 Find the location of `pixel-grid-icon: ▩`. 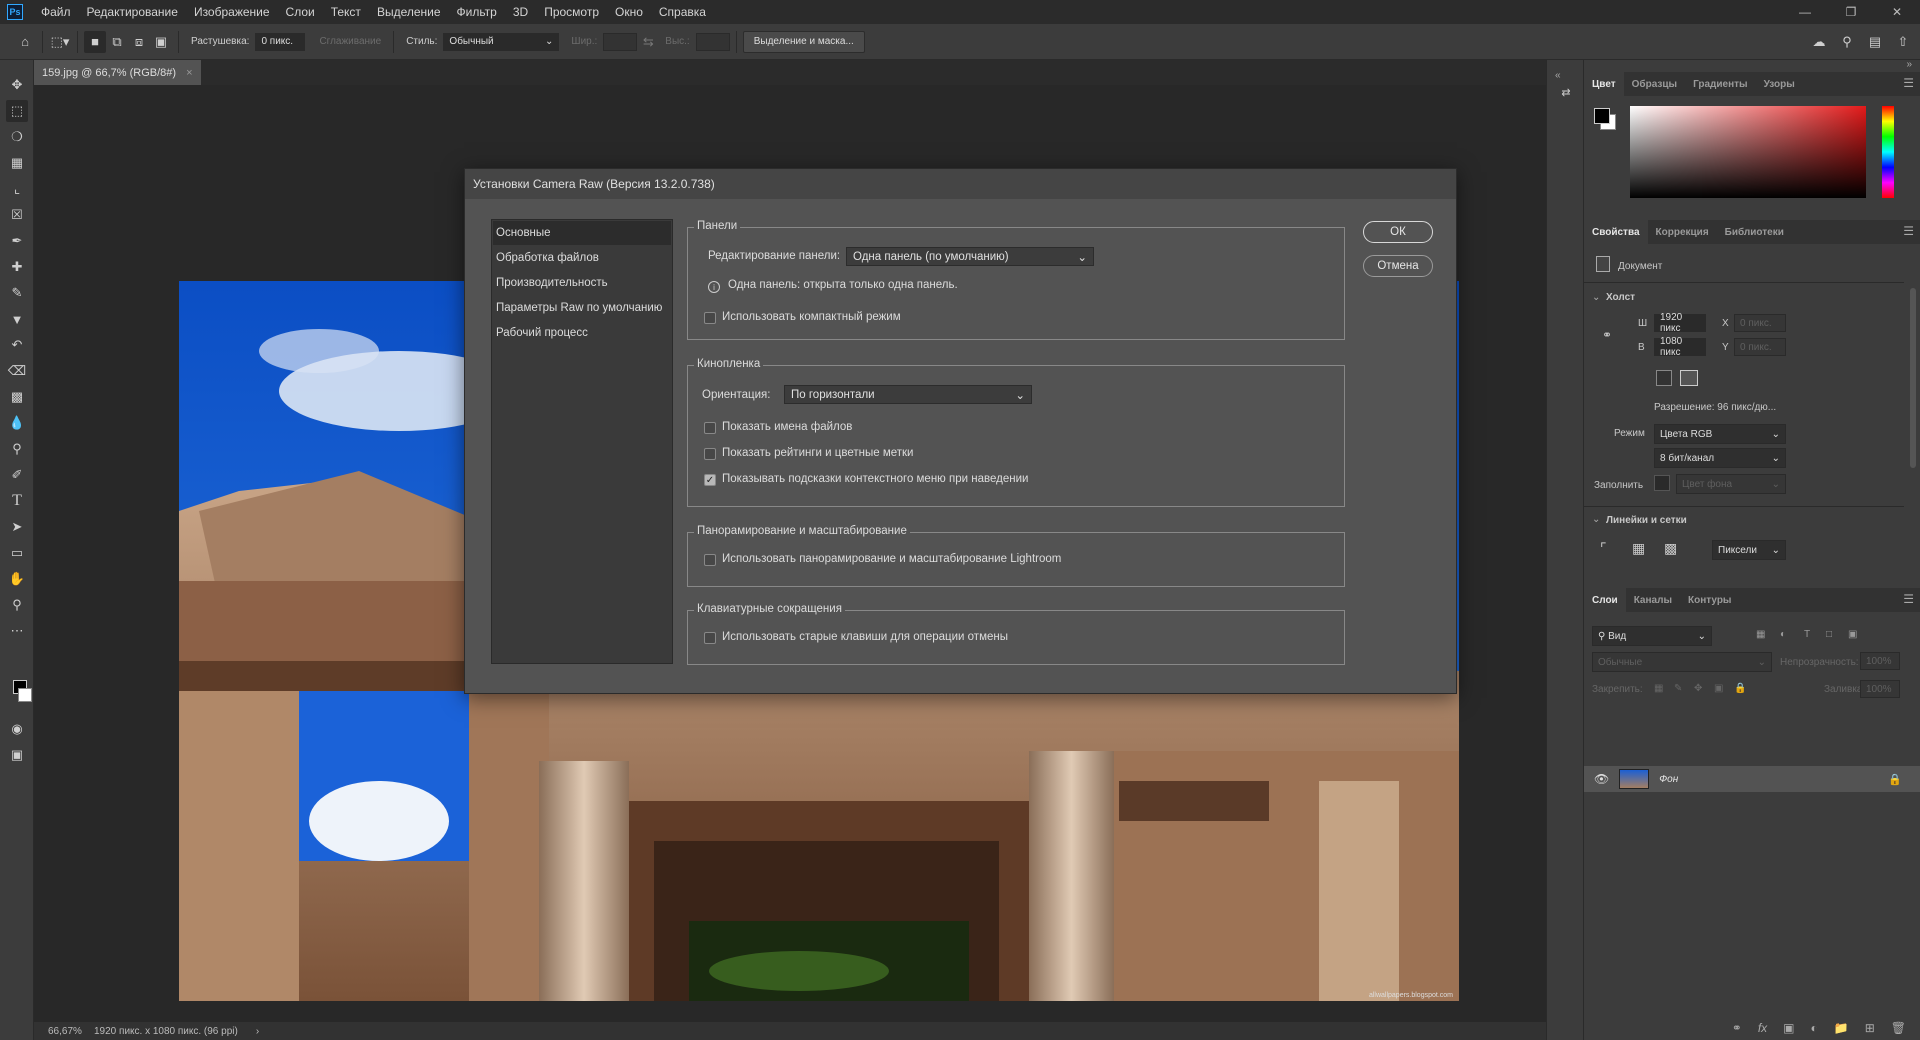

pixel-grid-icon: ▩ is located at coordinates (1670, 548).